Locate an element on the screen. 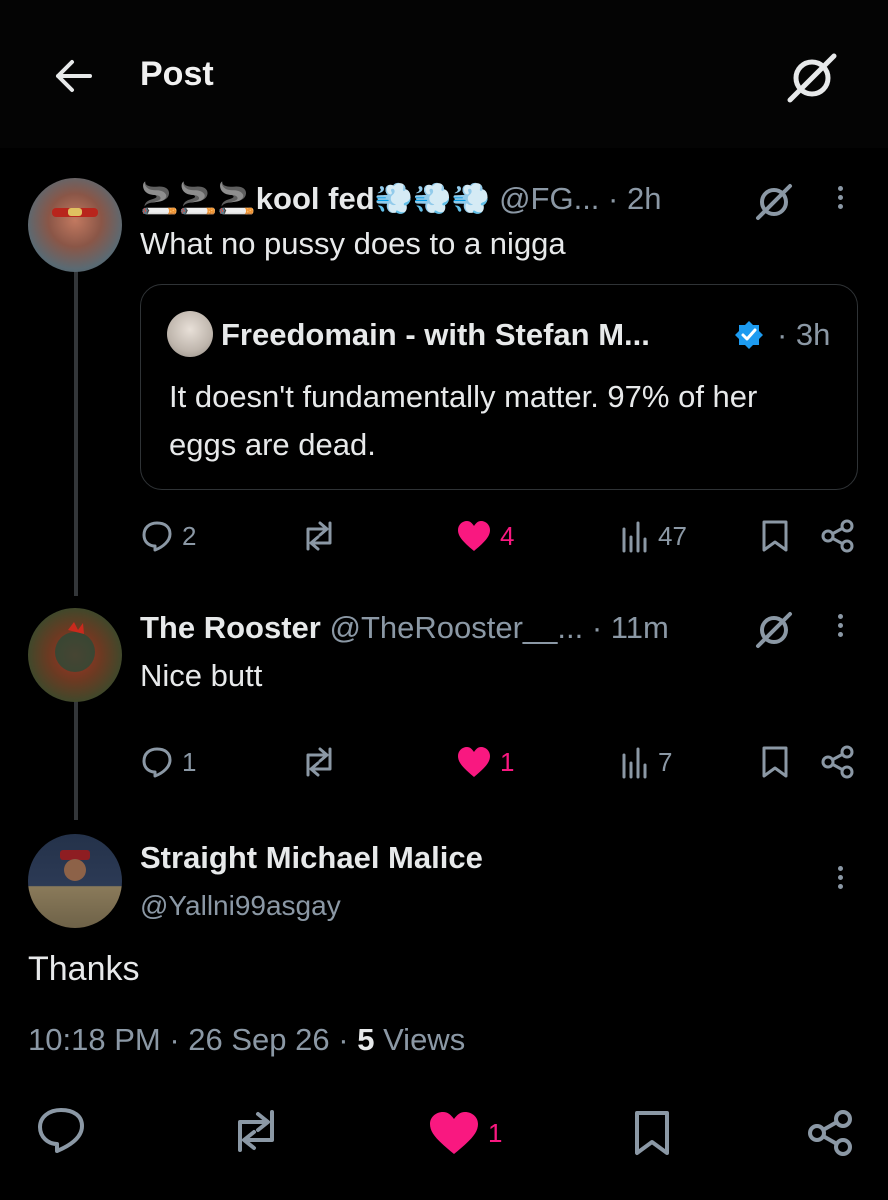  back-arrow-icon is located at coordinates (74, 76).